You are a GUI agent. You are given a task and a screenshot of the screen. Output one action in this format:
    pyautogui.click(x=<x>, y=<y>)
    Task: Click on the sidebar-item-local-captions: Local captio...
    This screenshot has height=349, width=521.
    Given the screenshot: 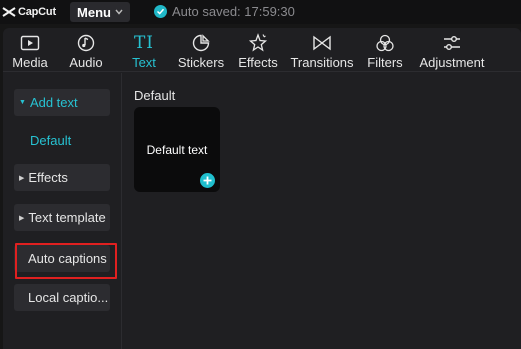 What is the action you would take?
    pyautogui.click(x=62, y=297)
    